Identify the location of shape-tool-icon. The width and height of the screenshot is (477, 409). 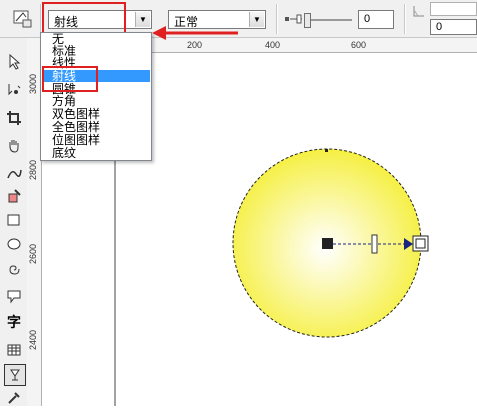
(14, 90).